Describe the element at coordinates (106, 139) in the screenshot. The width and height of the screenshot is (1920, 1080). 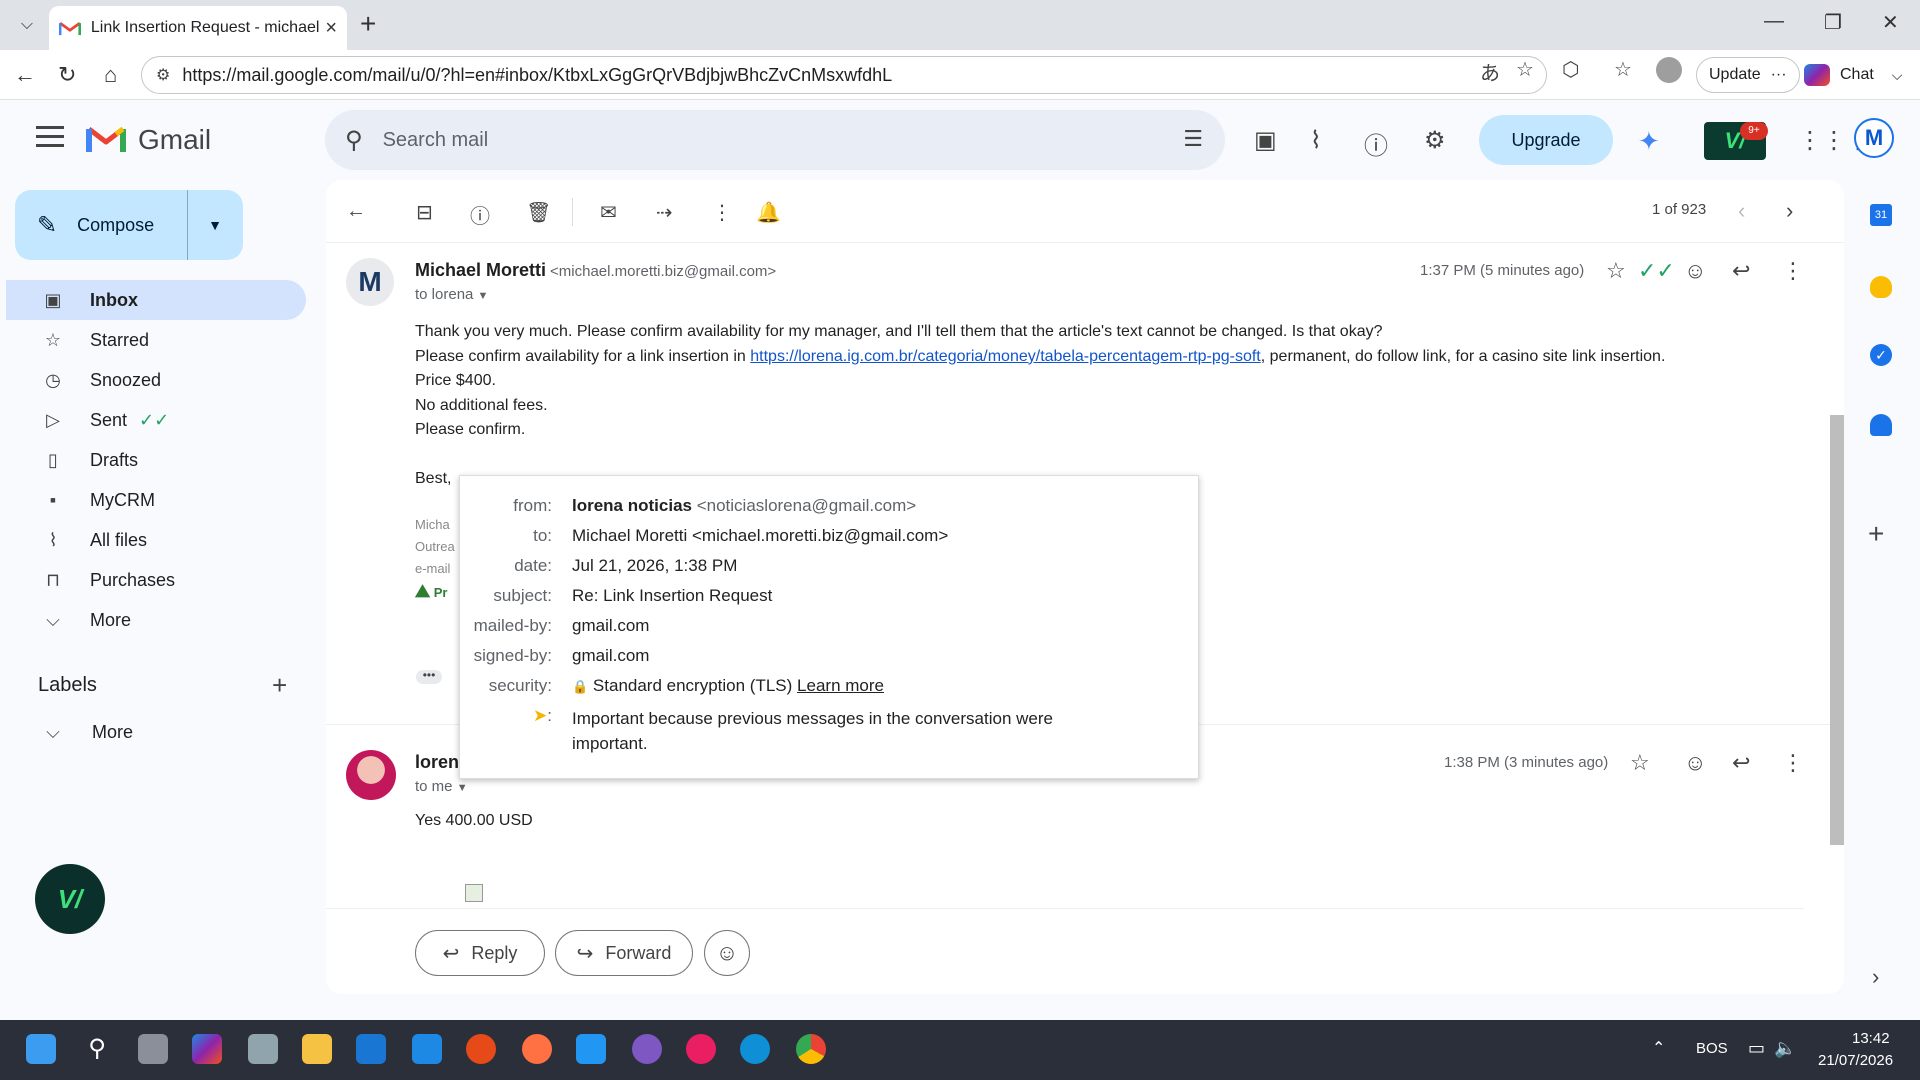
I see `gmail-logo-icon` at that location.